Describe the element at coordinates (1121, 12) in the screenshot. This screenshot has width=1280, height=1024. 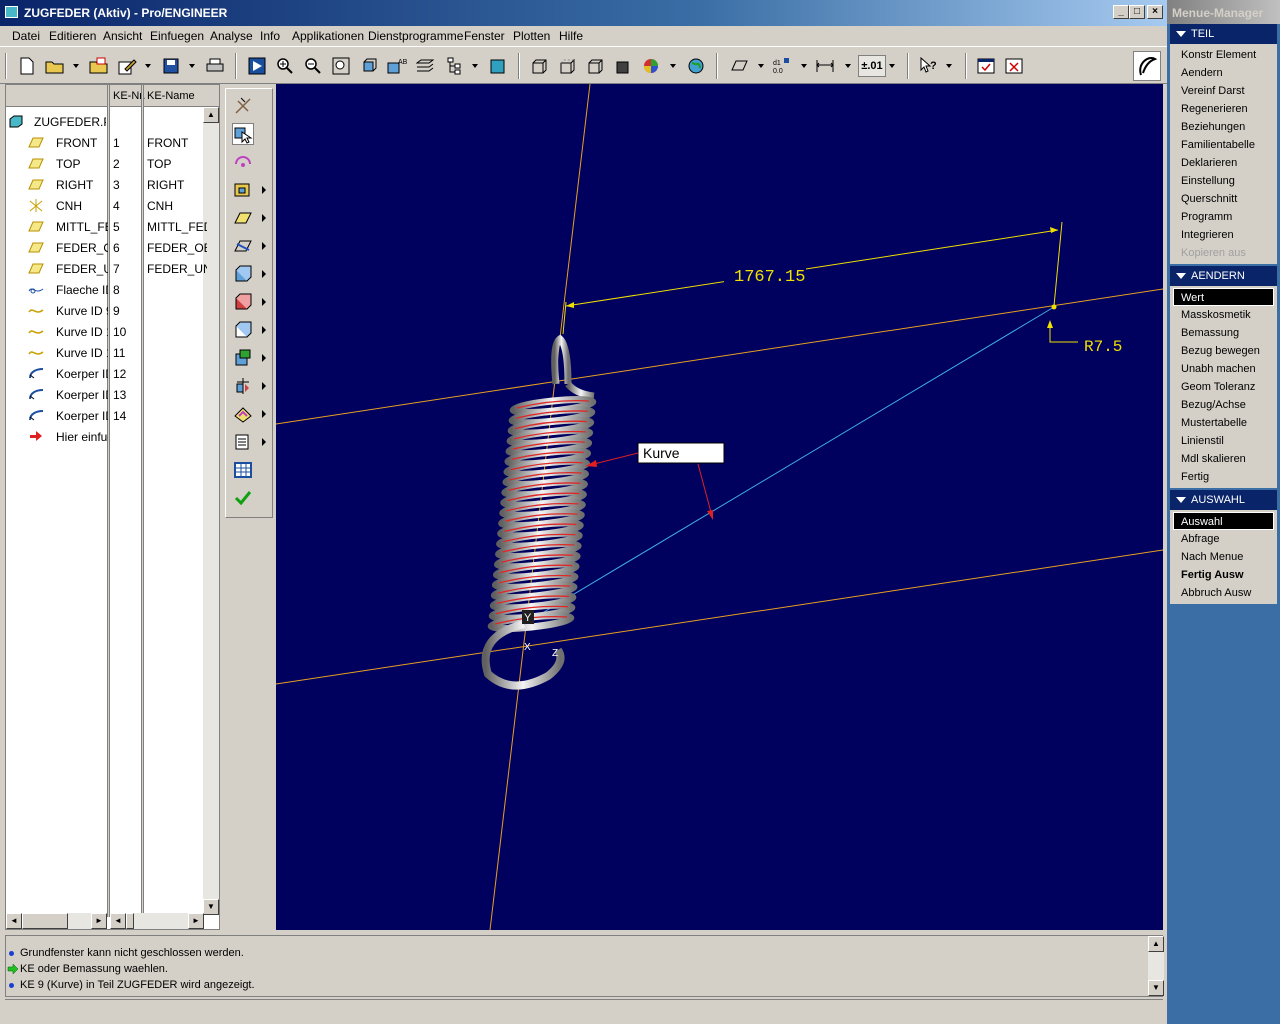
I see `minimize-button: _` at that location.